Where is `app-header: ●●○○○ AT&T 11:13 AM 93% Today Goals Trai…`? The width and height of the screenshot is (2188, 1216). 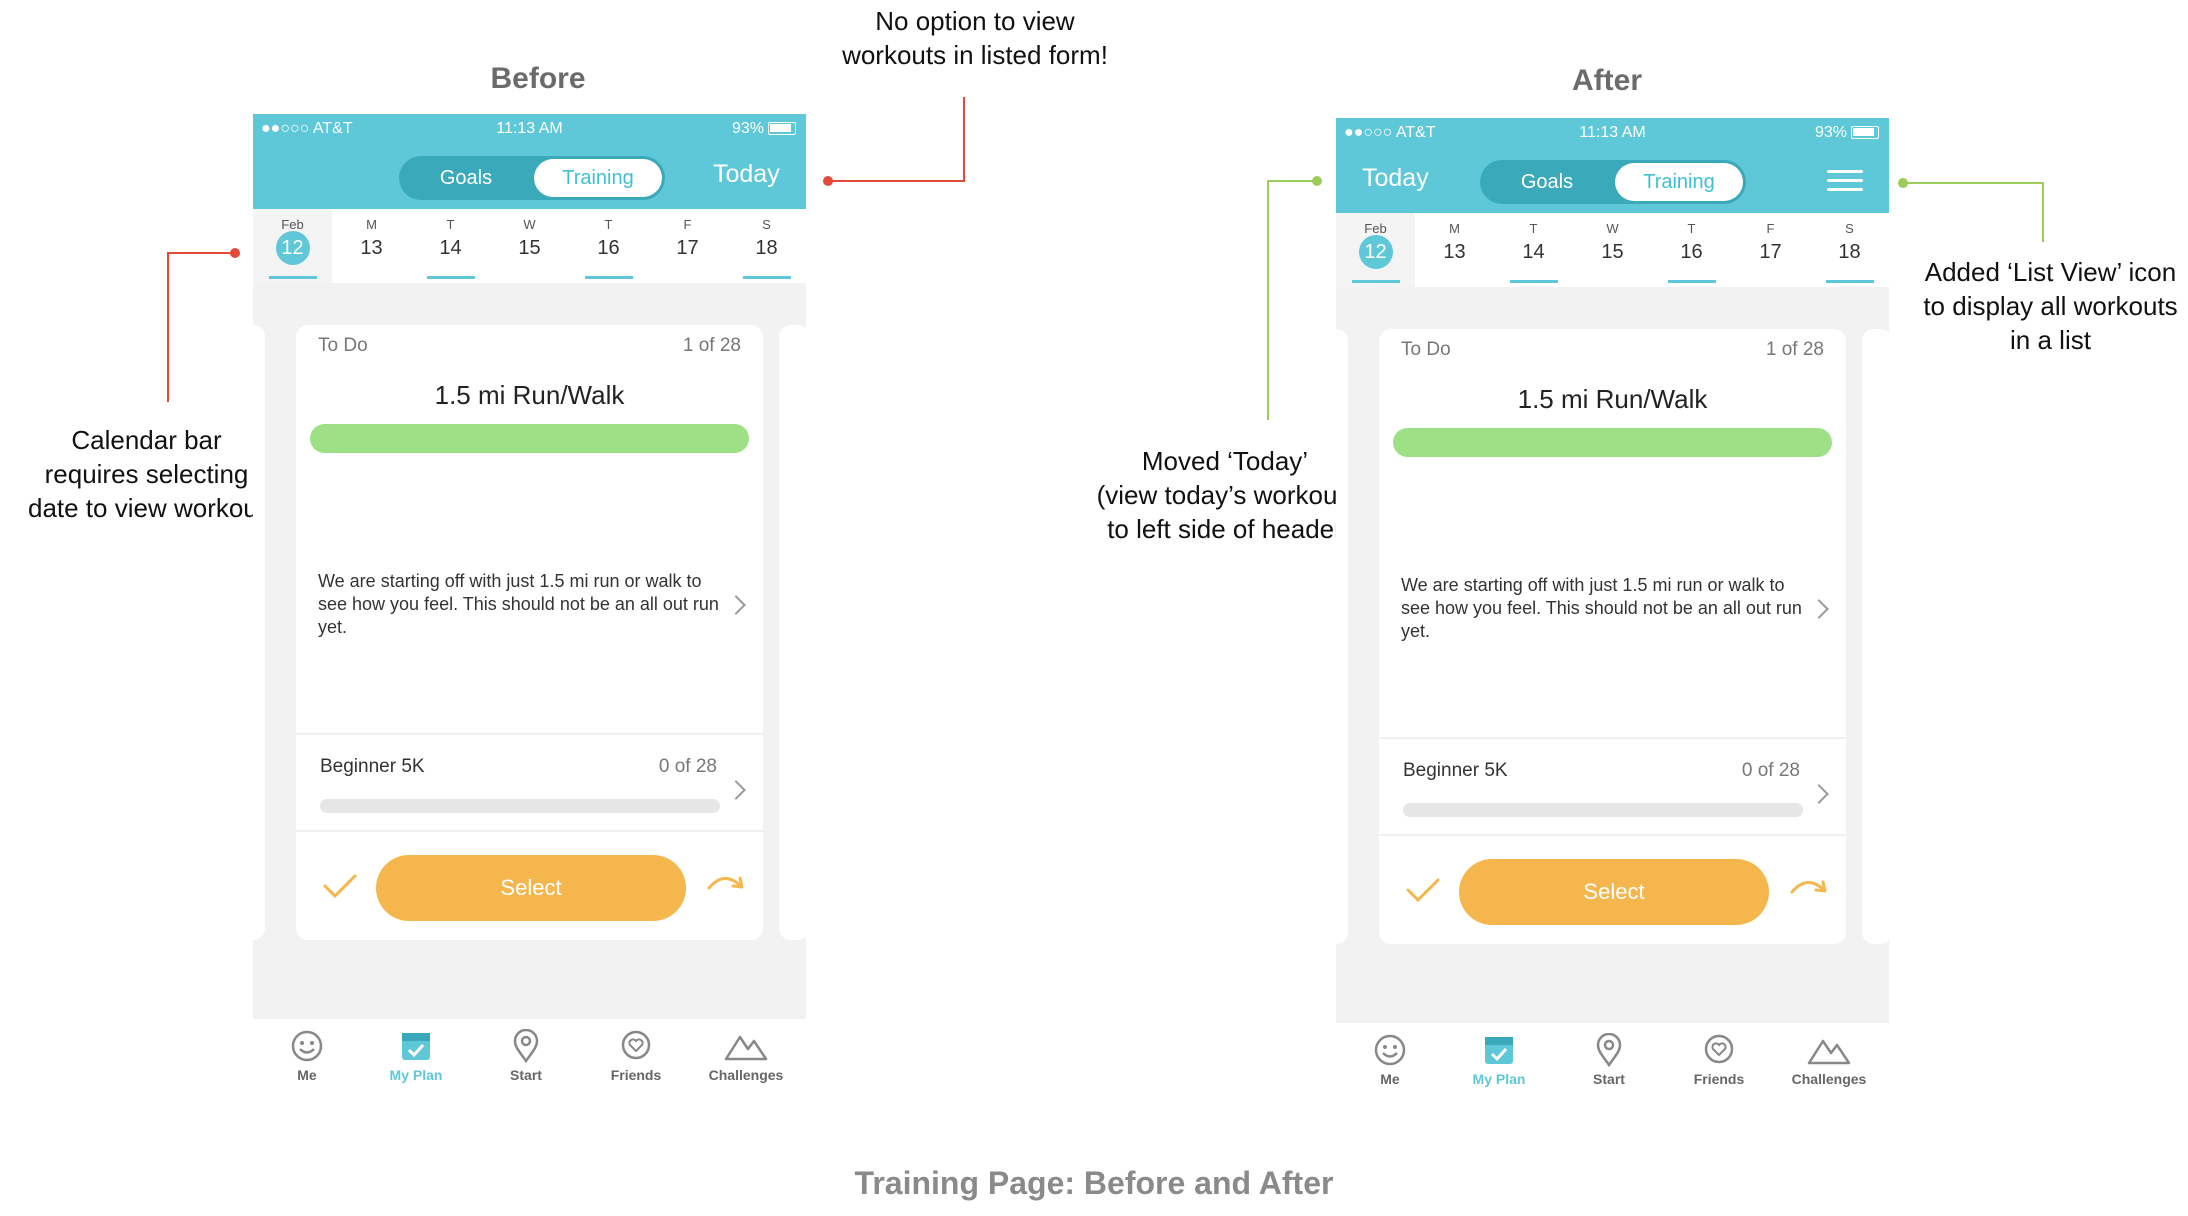 app-header: ●●○○○ AT&T 11:13 AM 93% Today Goals Trai… is located at coordinates (1612, 165).